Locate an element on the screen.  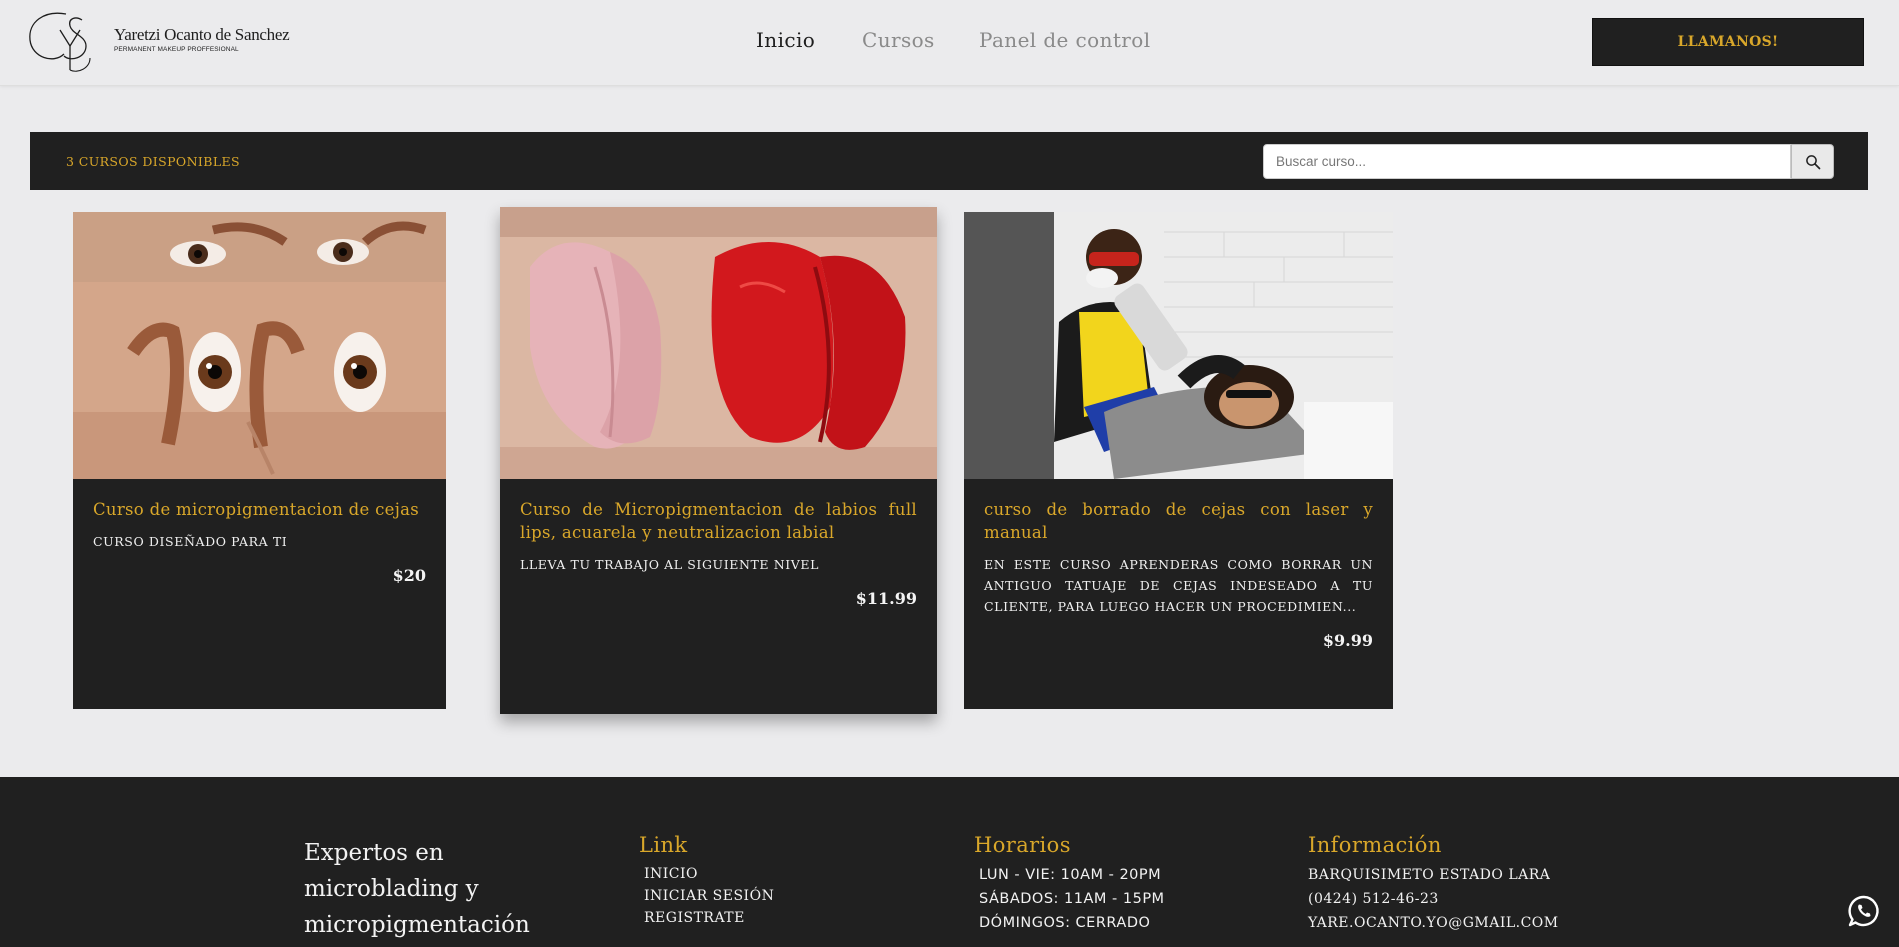
info-phone: (0424) 512-46-23 is located at coordinates (1433, 899).